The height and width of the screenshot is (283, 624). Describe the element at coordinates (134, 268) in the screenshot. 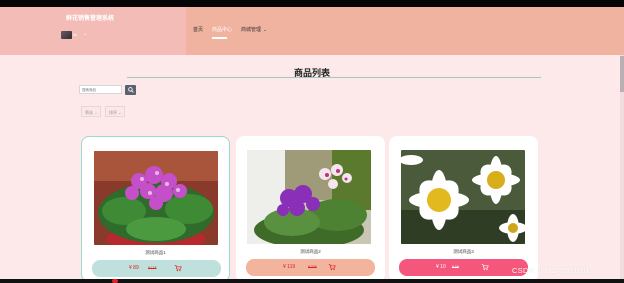

I see `product-price: ¥ 89` at that location.